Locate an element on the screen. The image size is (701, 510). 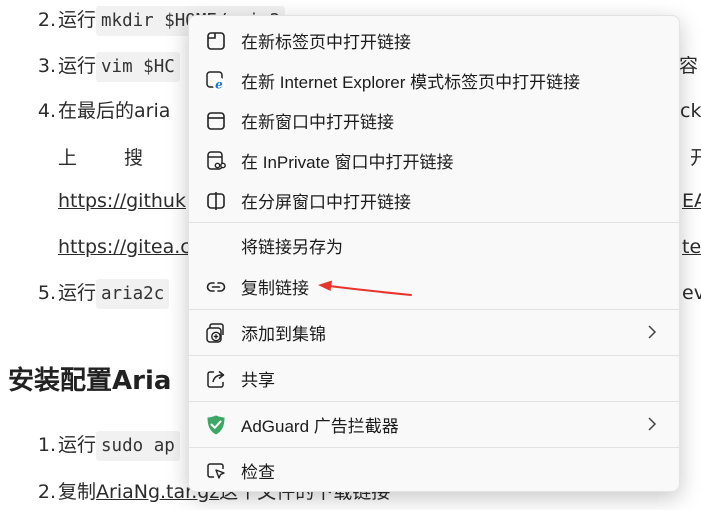
menu-item-open-ie-mode-tab: e 在新 Internet Explorer 模式标签页中打开链接 is located at coordinates (434, 80).